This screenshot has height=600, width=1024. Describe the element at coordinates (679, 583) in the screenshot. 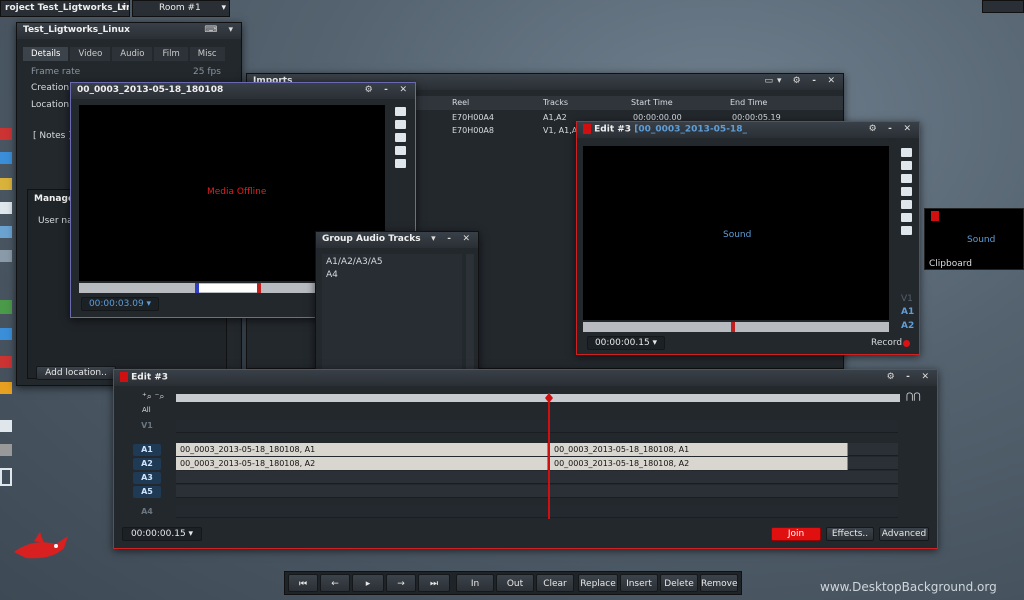

I see `delete-button: Delete` at that location.